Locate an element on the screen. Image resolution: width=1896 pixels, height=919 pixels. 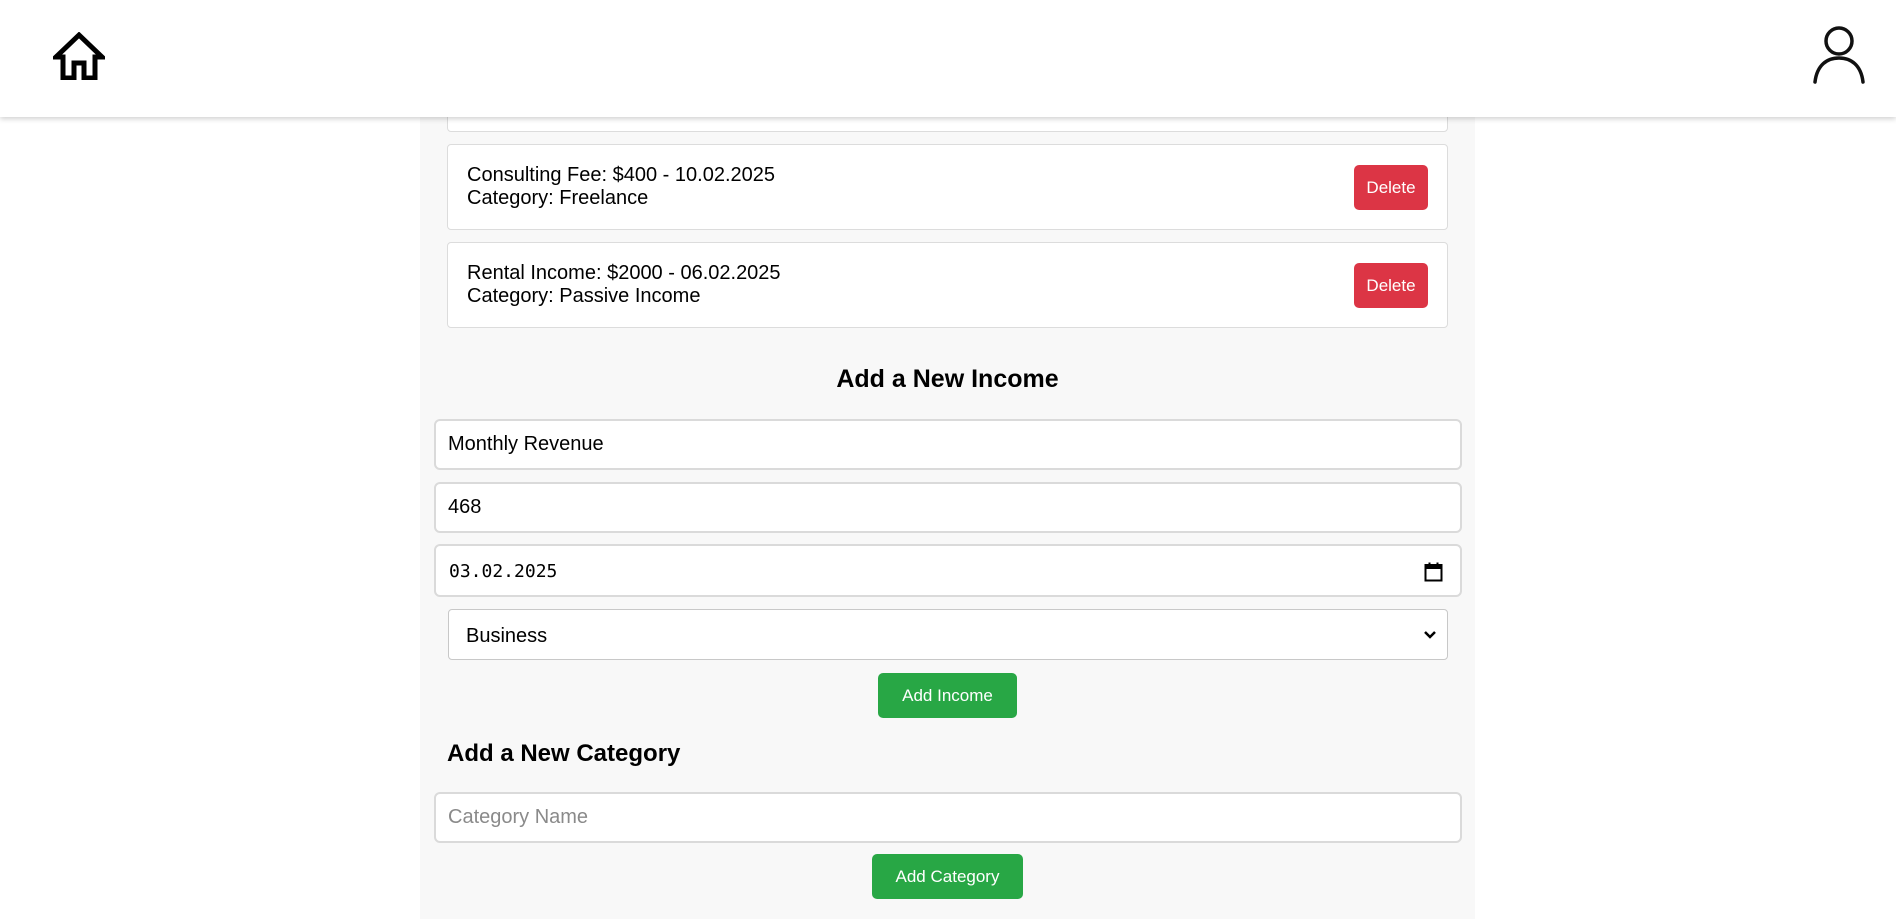
calendar-icon is located at coordinates (1433, 572).